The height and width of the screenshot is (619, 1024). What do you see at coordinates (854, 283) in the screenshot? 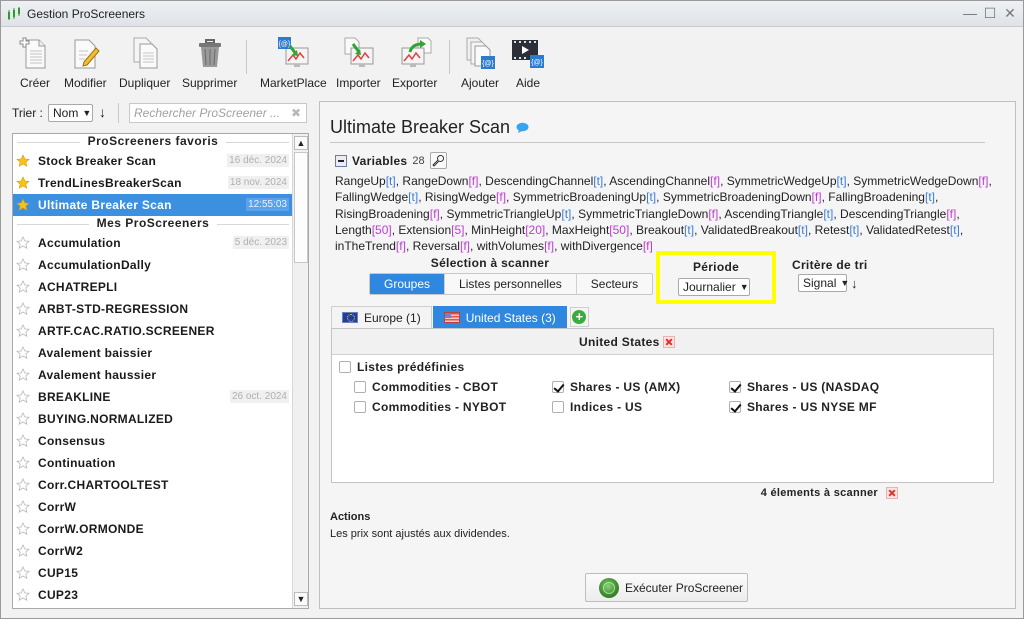
I see `sort-criterion-direction-icon: ↓` at bounding box center [854, 283].